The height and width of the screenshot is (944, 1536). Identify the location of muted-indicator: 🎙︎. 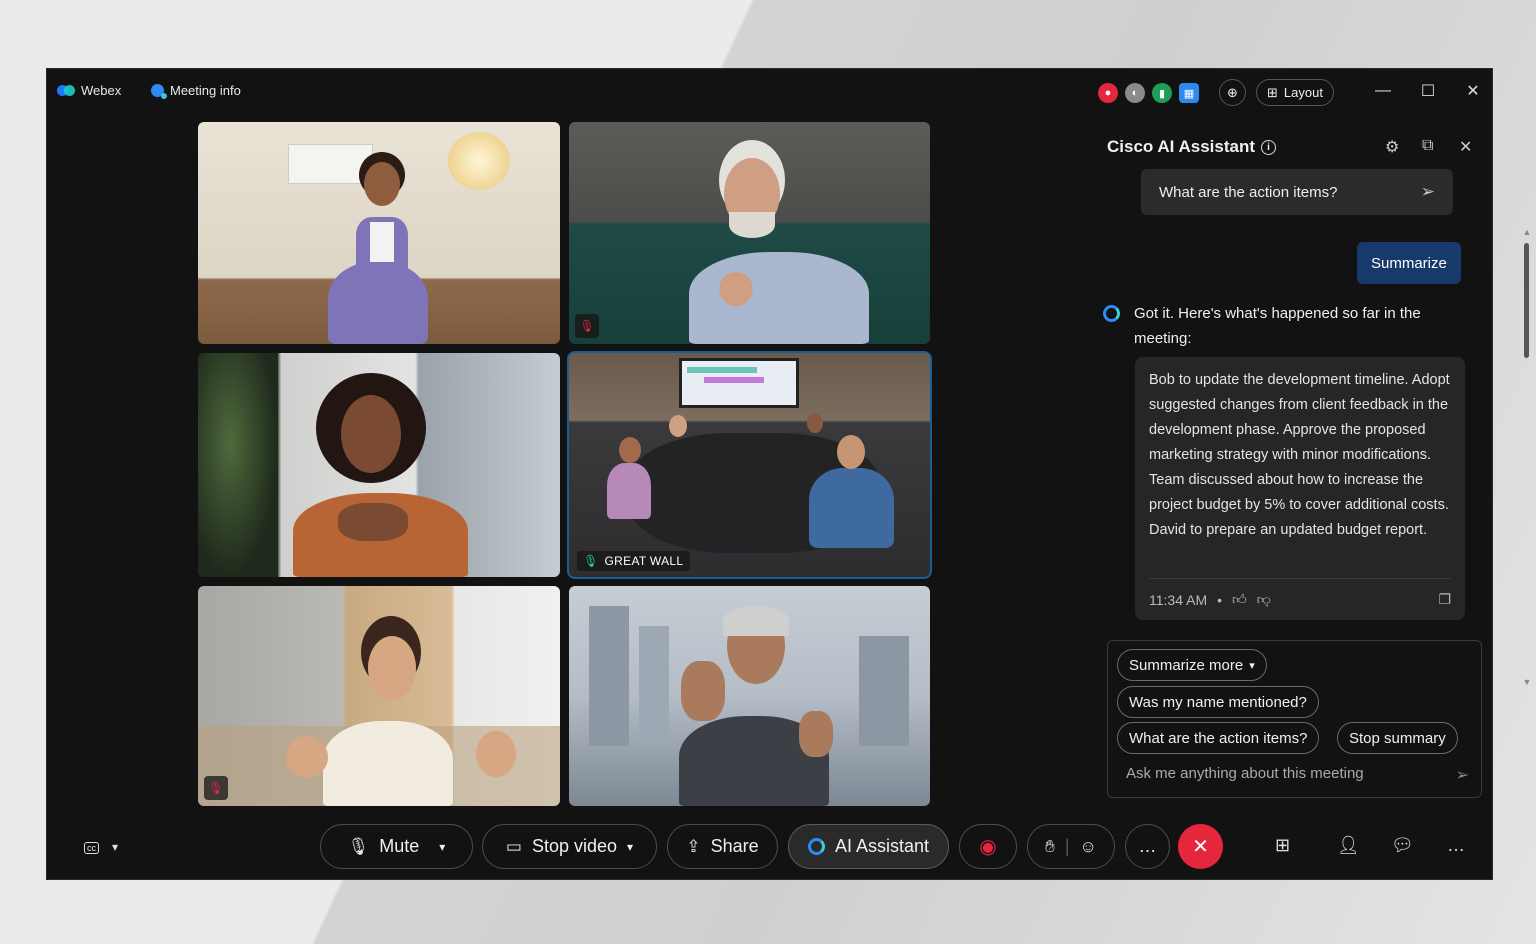
(587, 326).